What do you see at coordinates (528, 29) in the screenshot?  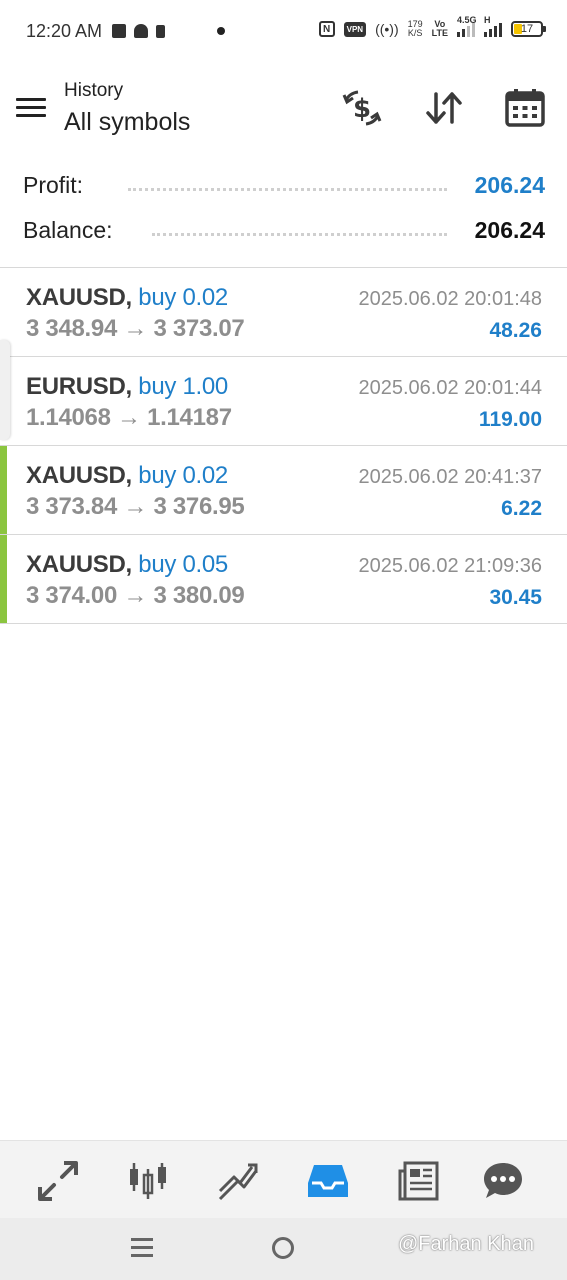 I see `battery-icon: 17` at bounding box center [528, 29].